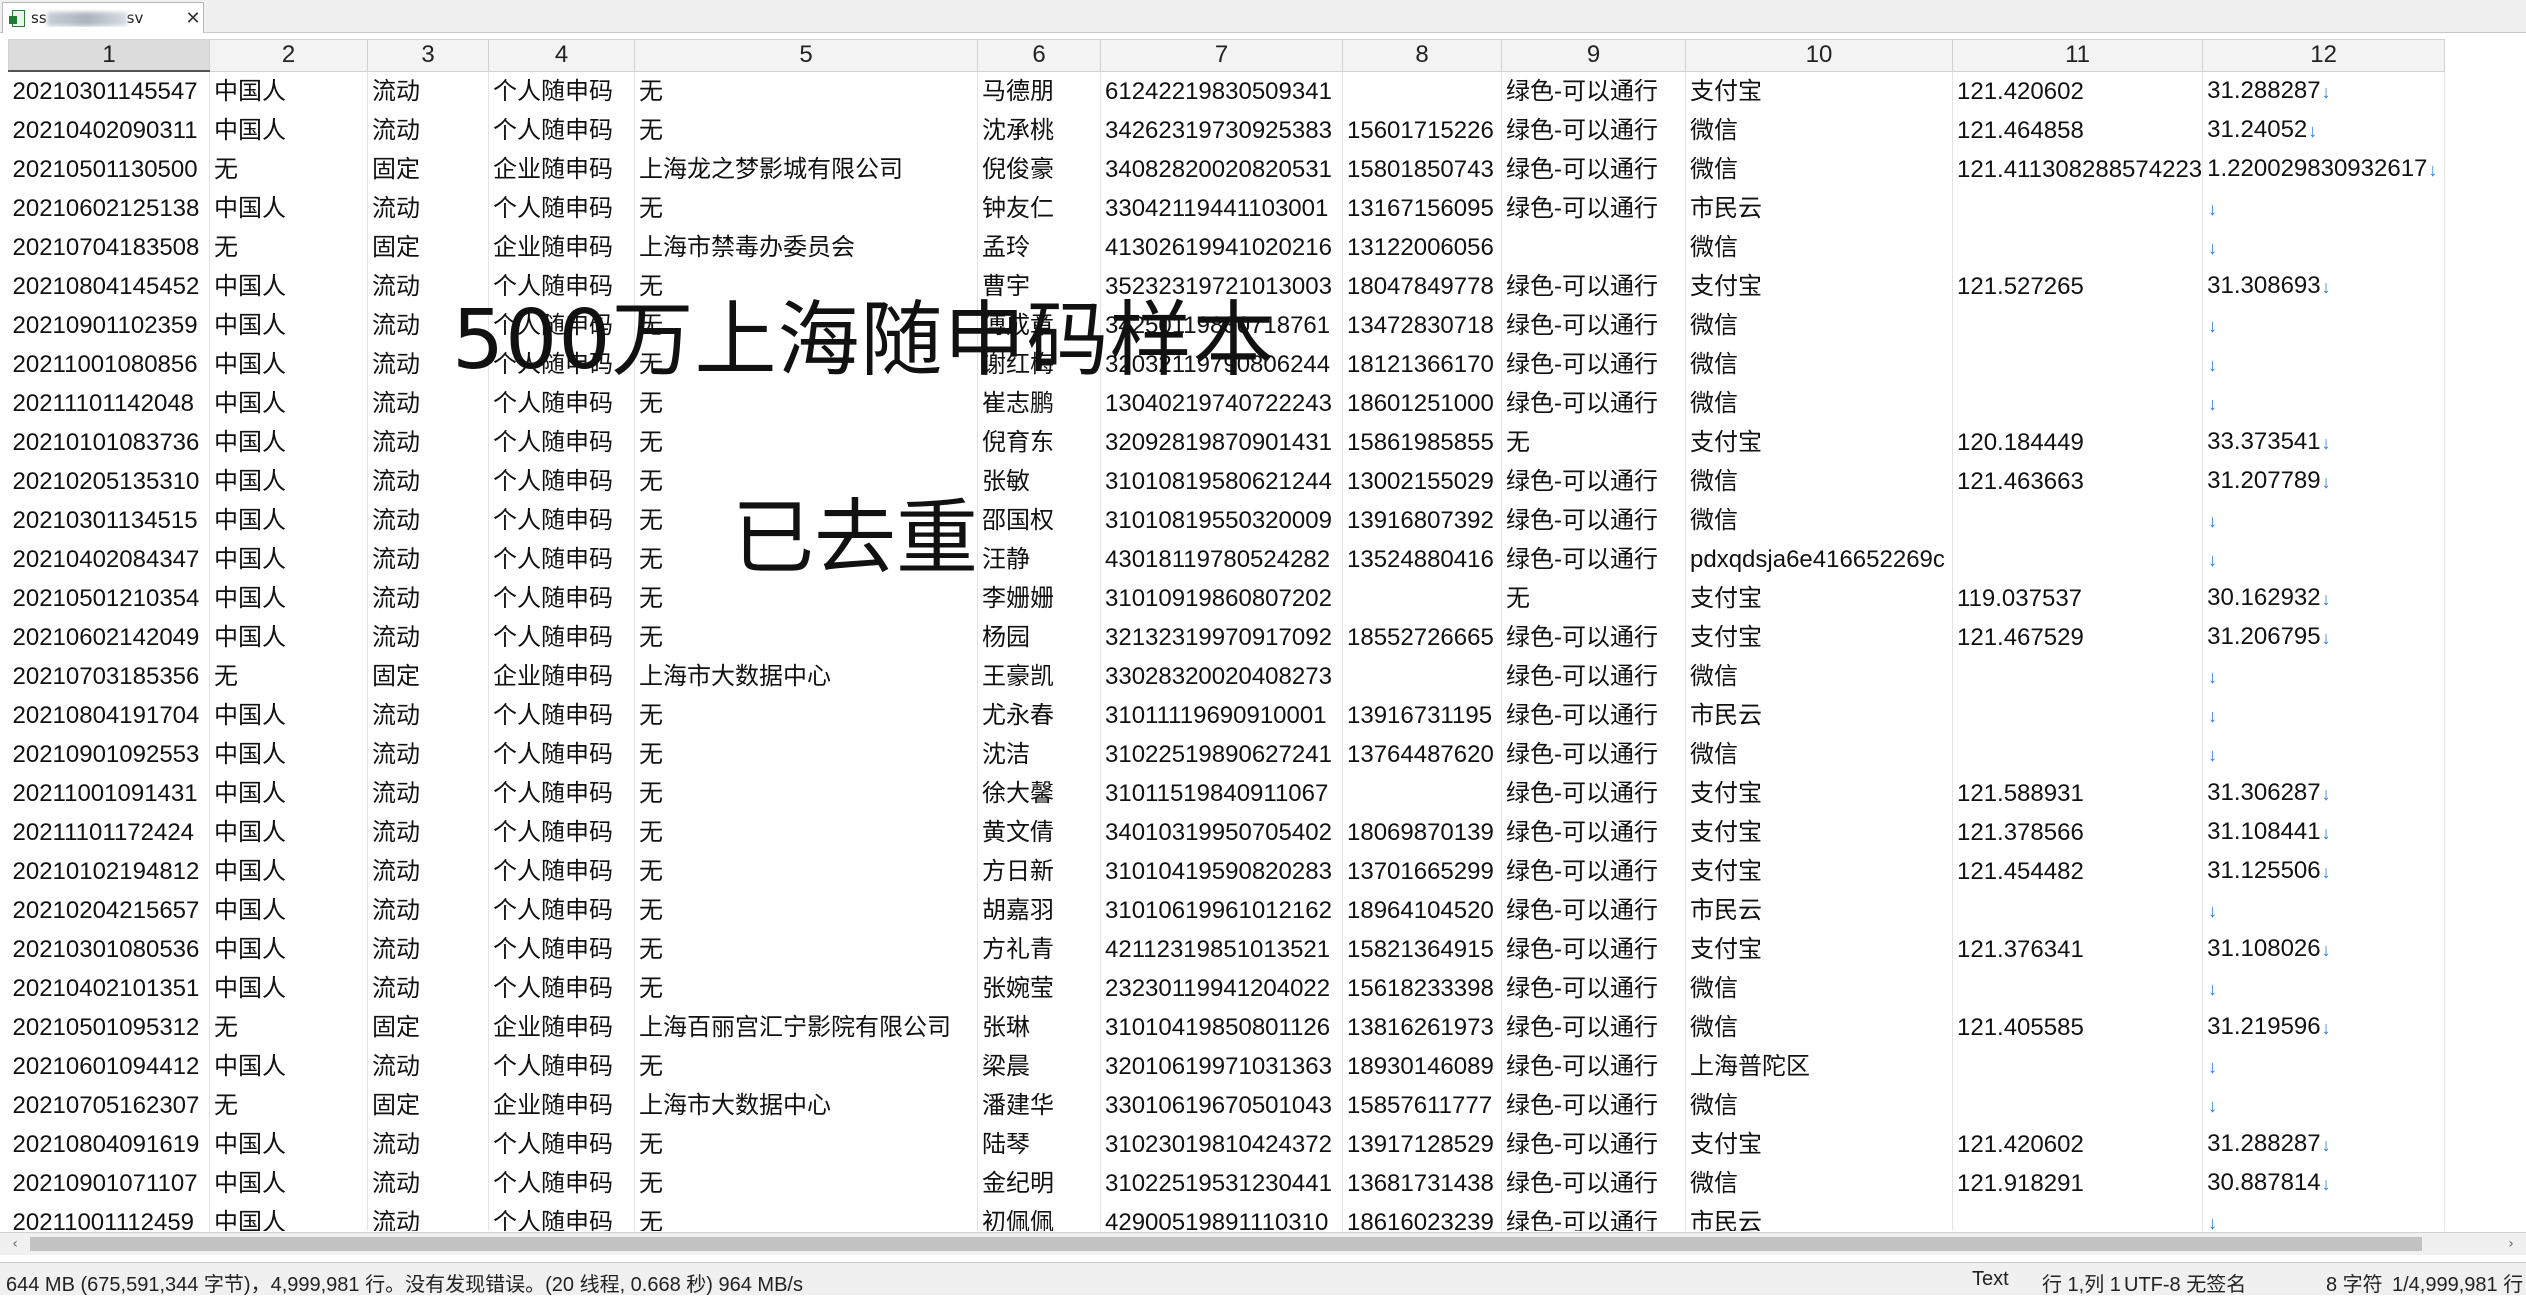 Image resolution: width=2526 pixels, height=1297 pixels. Describe the element at coordinates (1221, 559) in the screenshot. I see `table-cell: 43018119780524282` at that location.